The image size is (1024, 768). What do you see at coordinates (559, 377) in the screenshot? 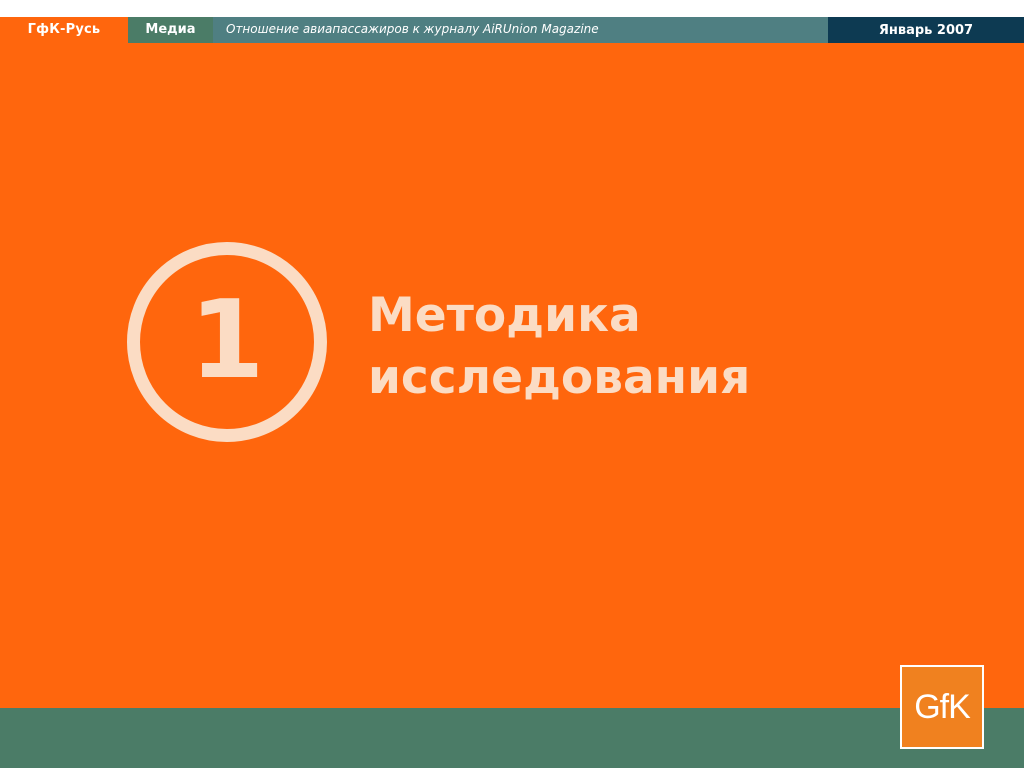
I see `section-title-line-2: исследования` at bounding box center [559, 377].